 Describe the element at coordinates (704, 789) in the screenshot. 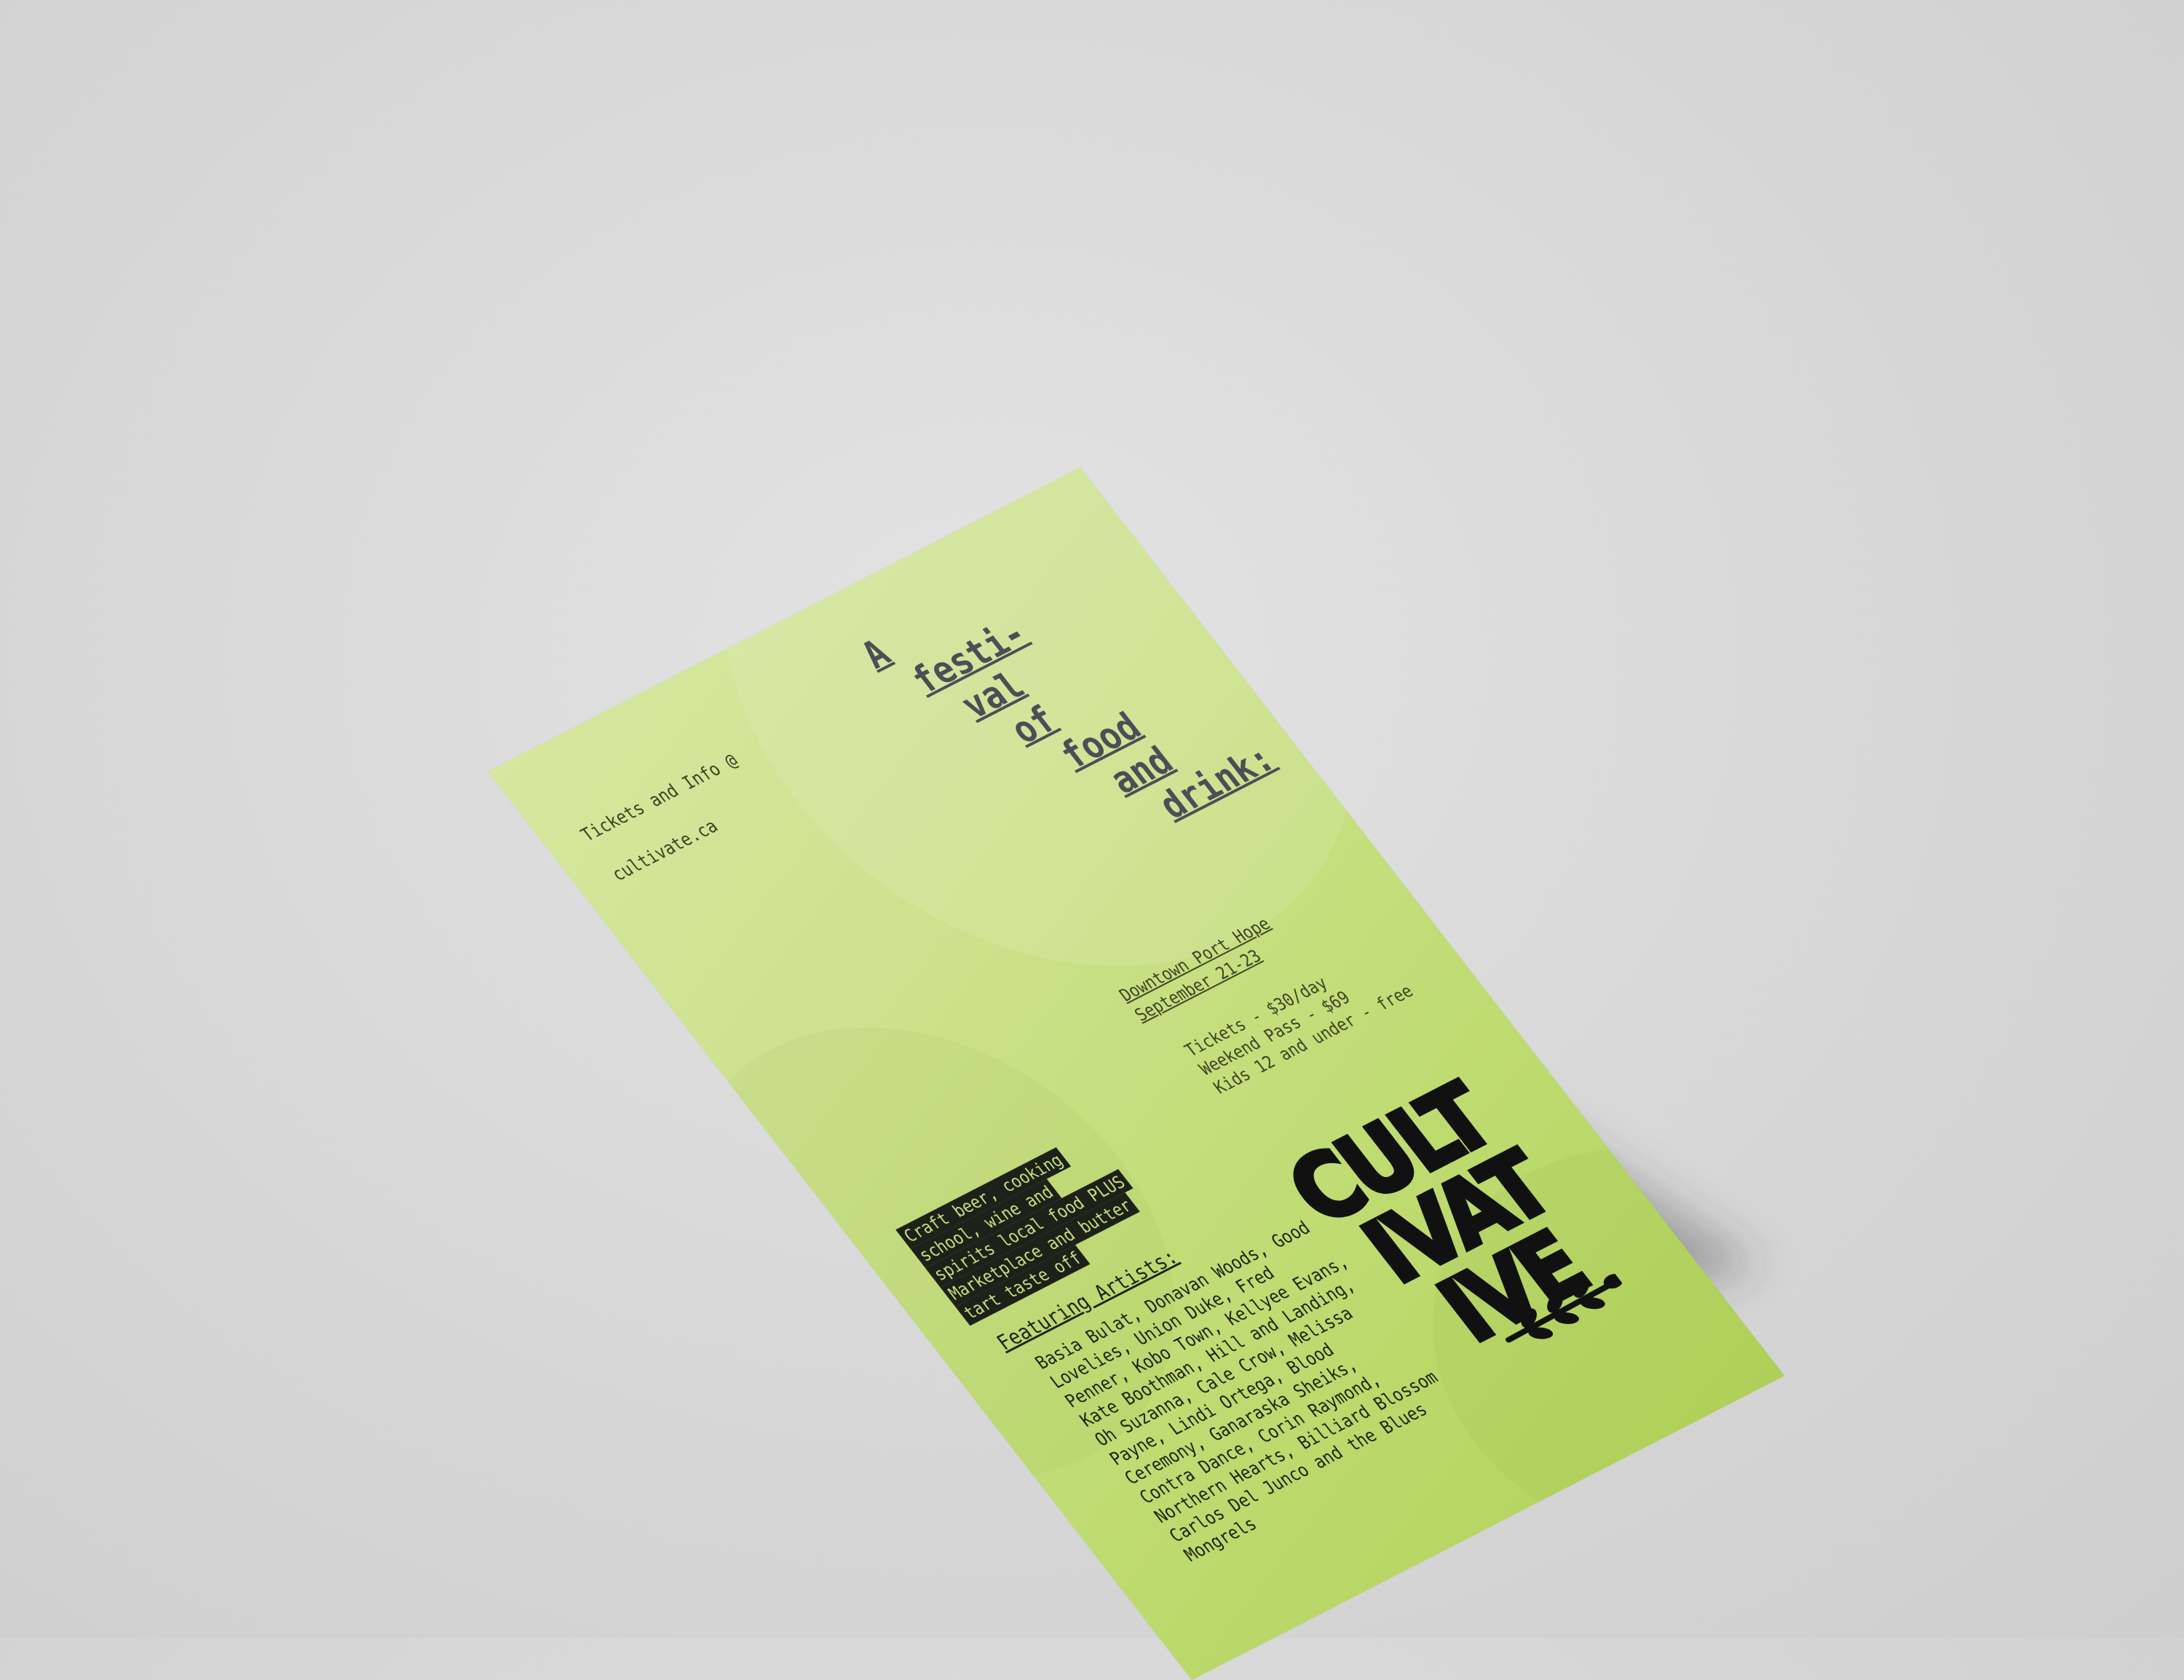

I see `tickets-info: Tickets and Info @ cultivate.ca` at that location.